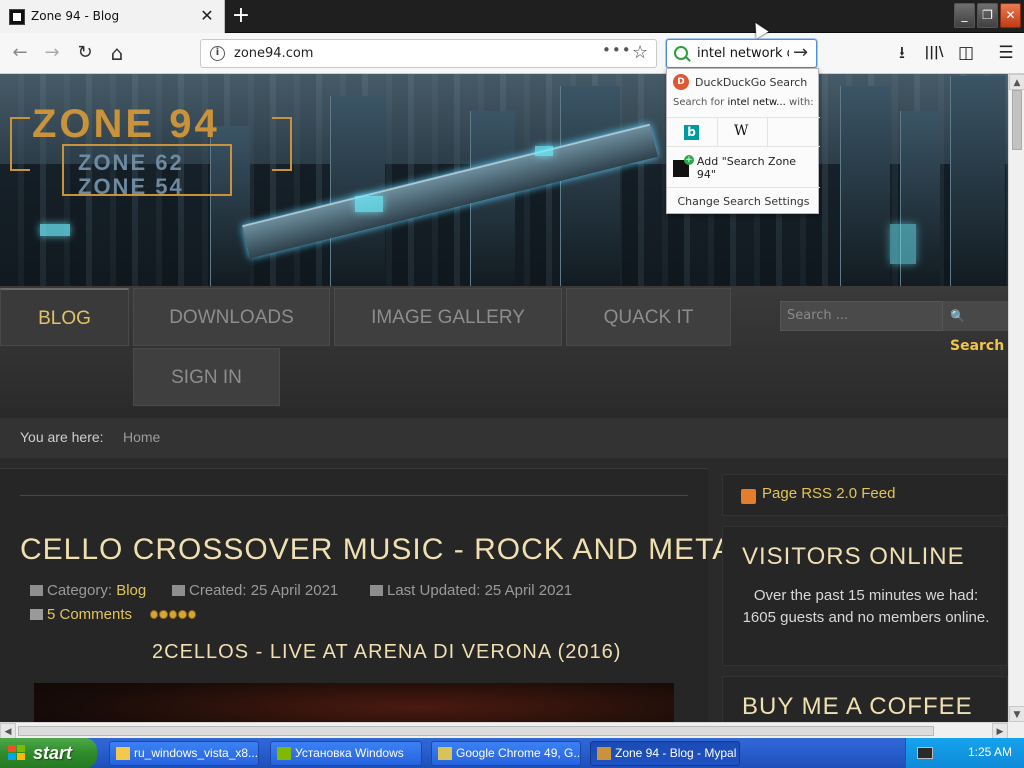 The image size is (1024, 768). I want to click on menu-icon: ☰, so click(1006, 53).